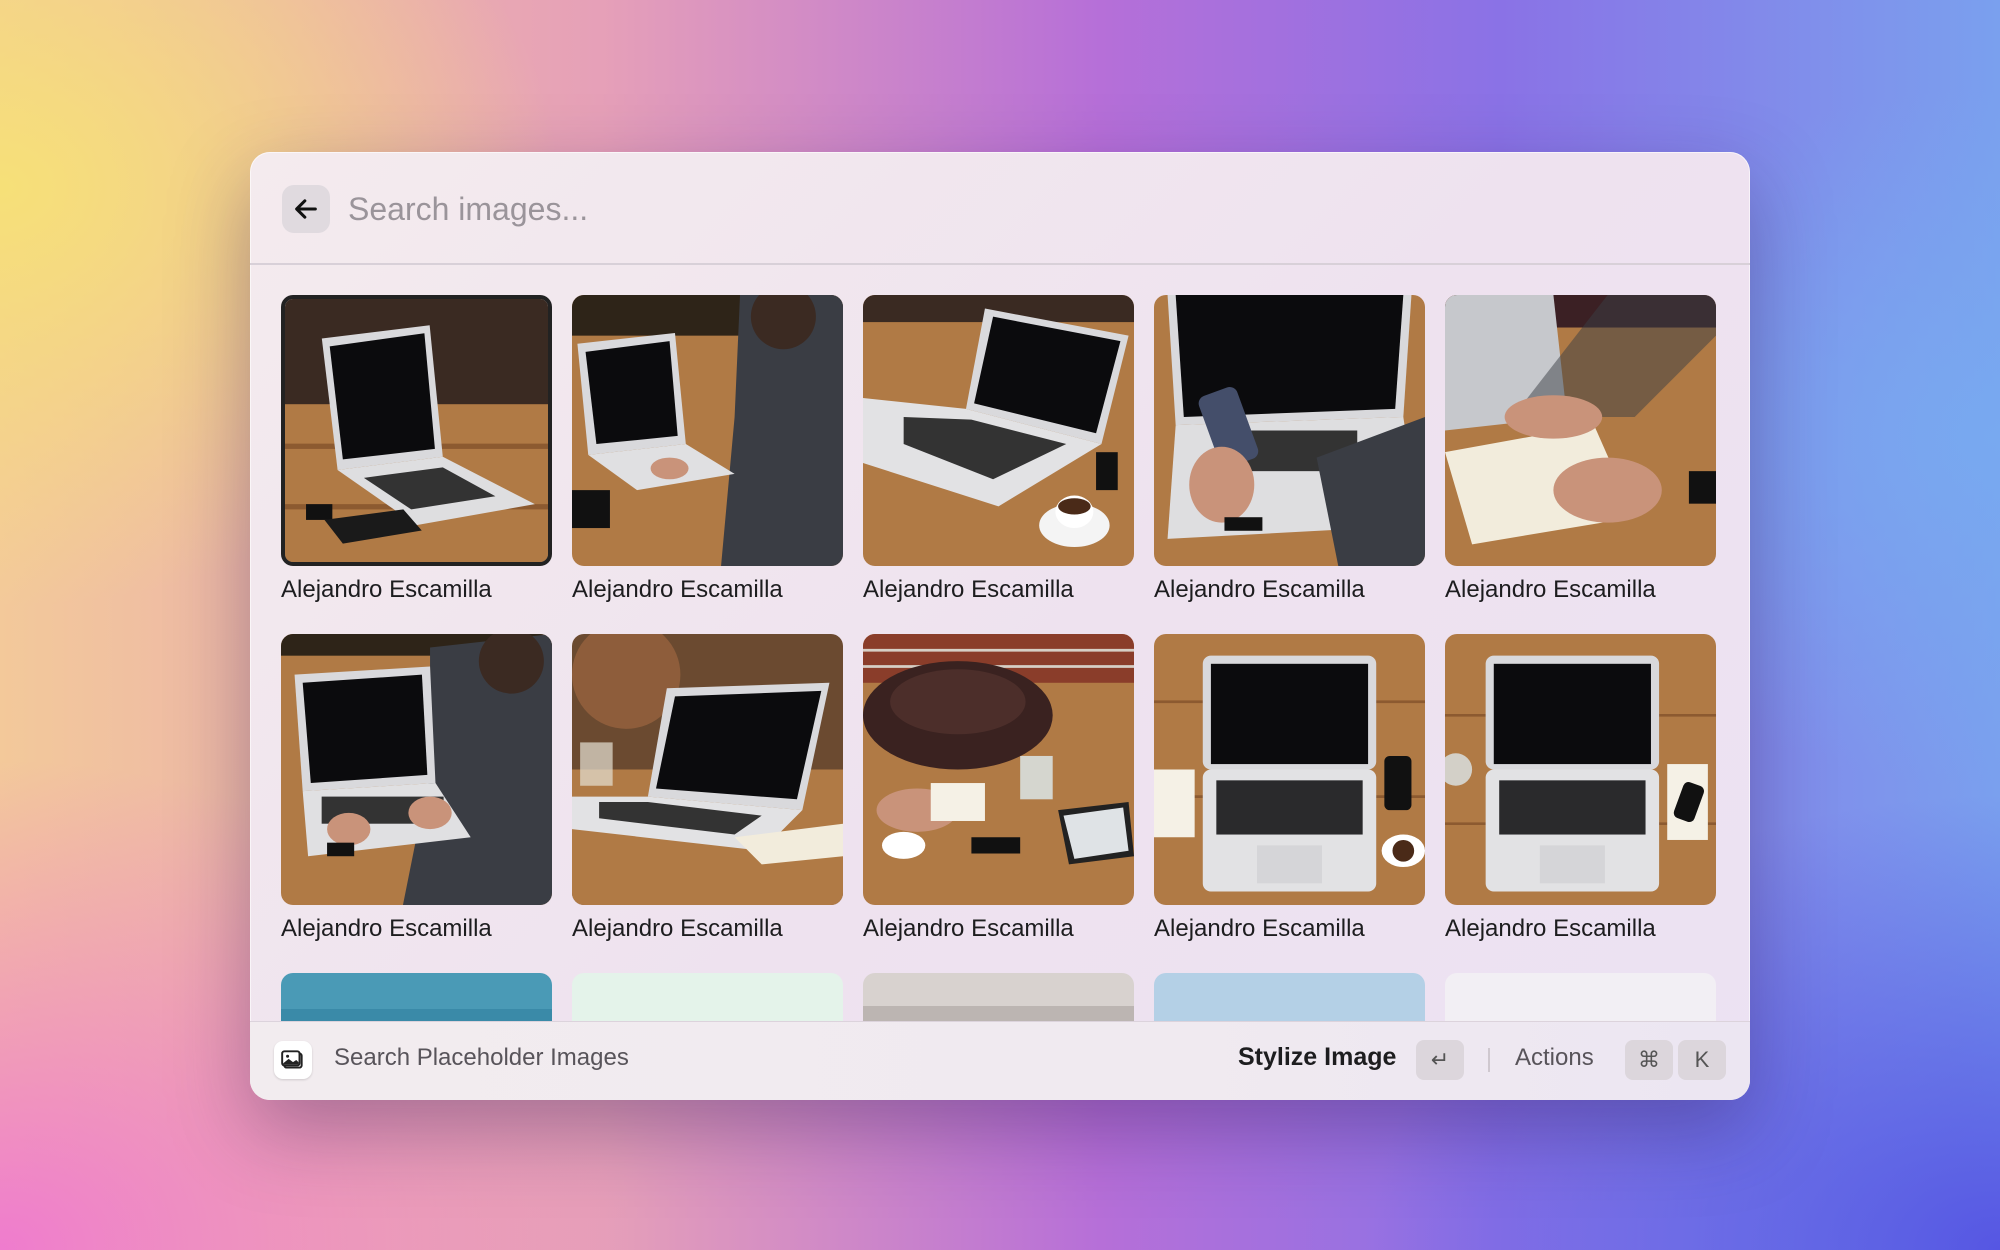  I want to click on actions-button: Actions, so click(1554, 1058).